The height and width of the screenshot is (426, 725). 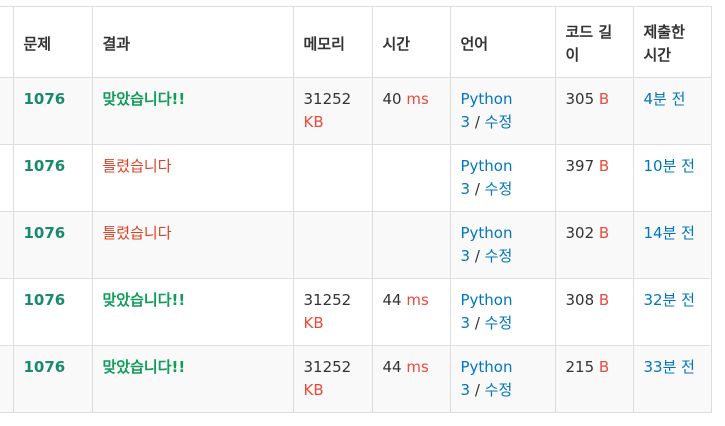 I want to click on submitted-time-link: 33분 전, so click(x=669, y=367).